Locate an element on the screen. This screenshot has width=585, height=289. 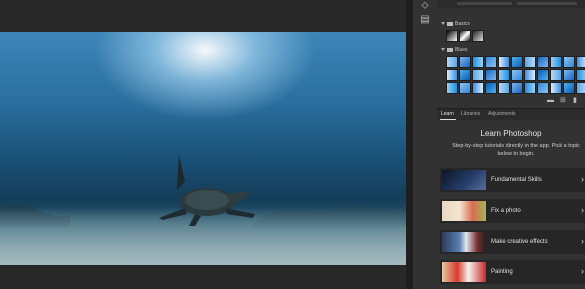
tutorial-fix-a-photo: Fix a photo › is located at coordinates (512, 211).